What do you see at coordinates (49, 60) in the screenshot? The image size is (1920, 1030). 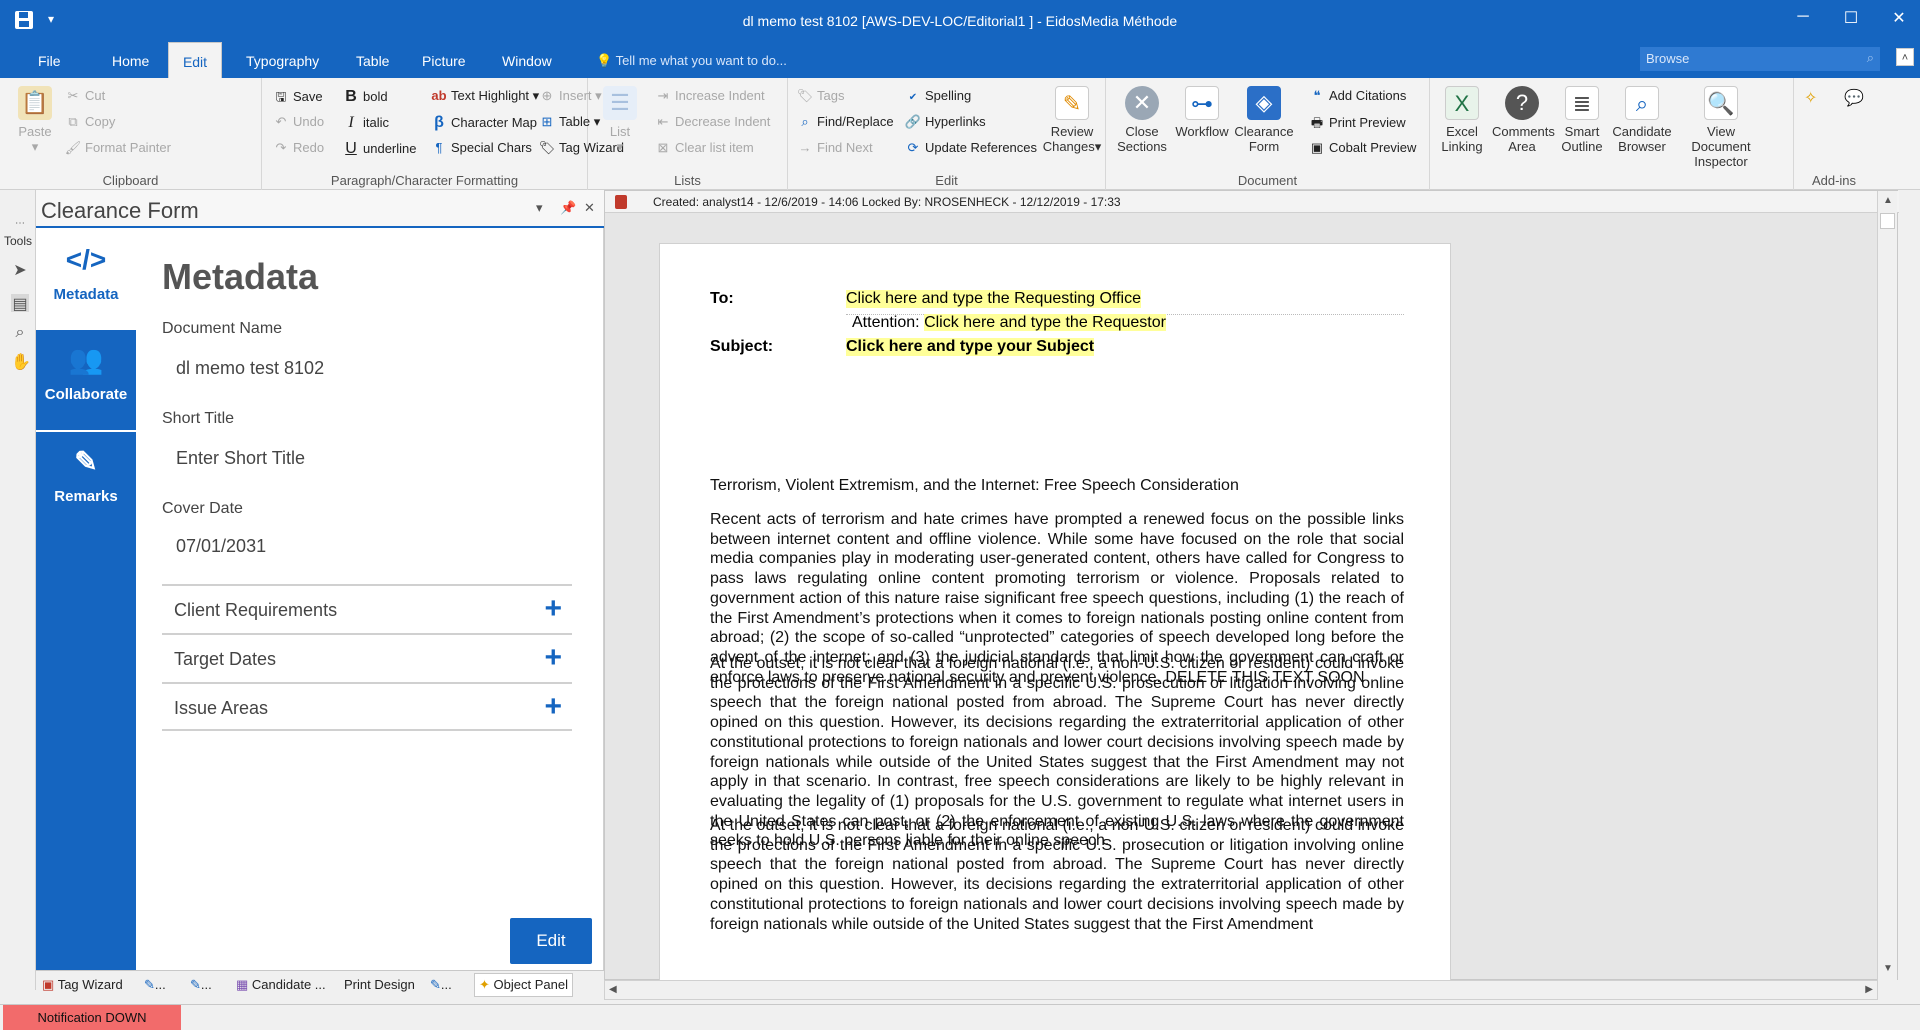 I see `tab-file: File` at bounding box center [49, 60].